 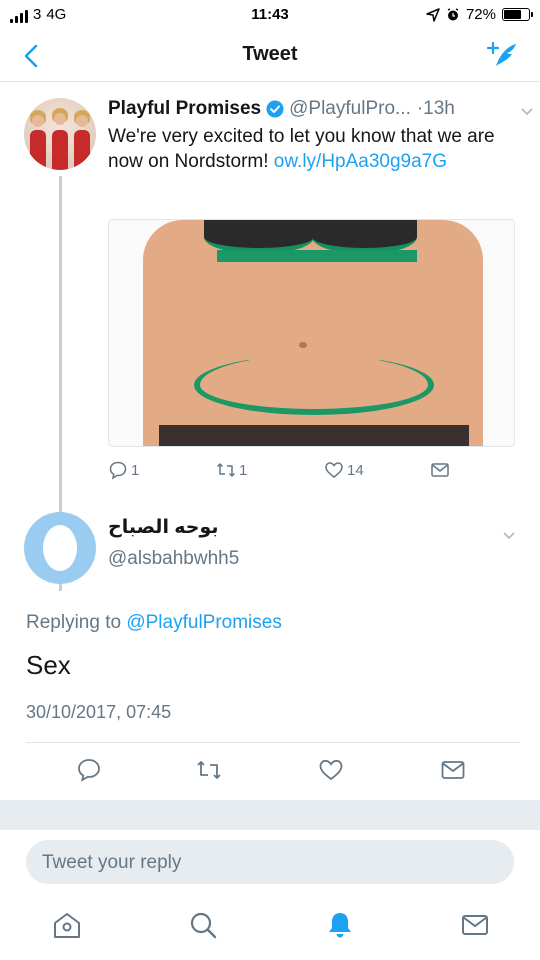 I want to click on compose-tweet-icon, so click(x=503, y=56).